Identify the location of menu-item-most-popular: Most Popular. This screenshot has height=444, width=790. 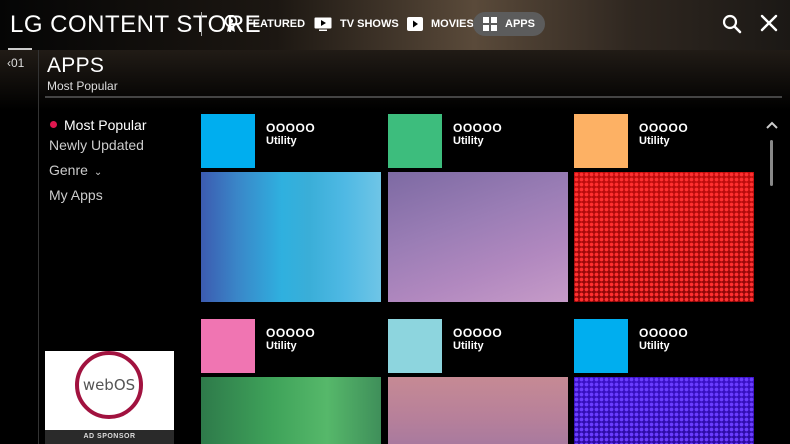
(97, 124).